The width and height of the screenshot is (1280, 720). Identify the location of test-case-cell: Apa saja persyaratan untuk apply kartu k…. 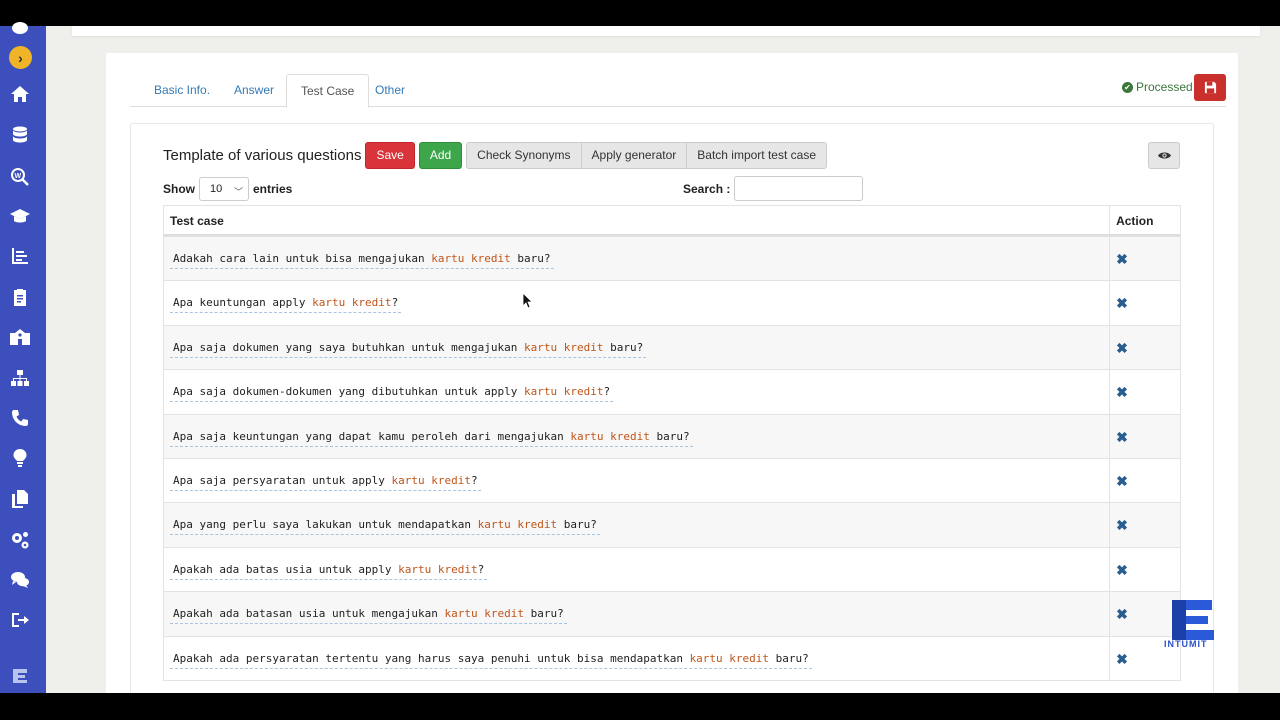
(637, 480).